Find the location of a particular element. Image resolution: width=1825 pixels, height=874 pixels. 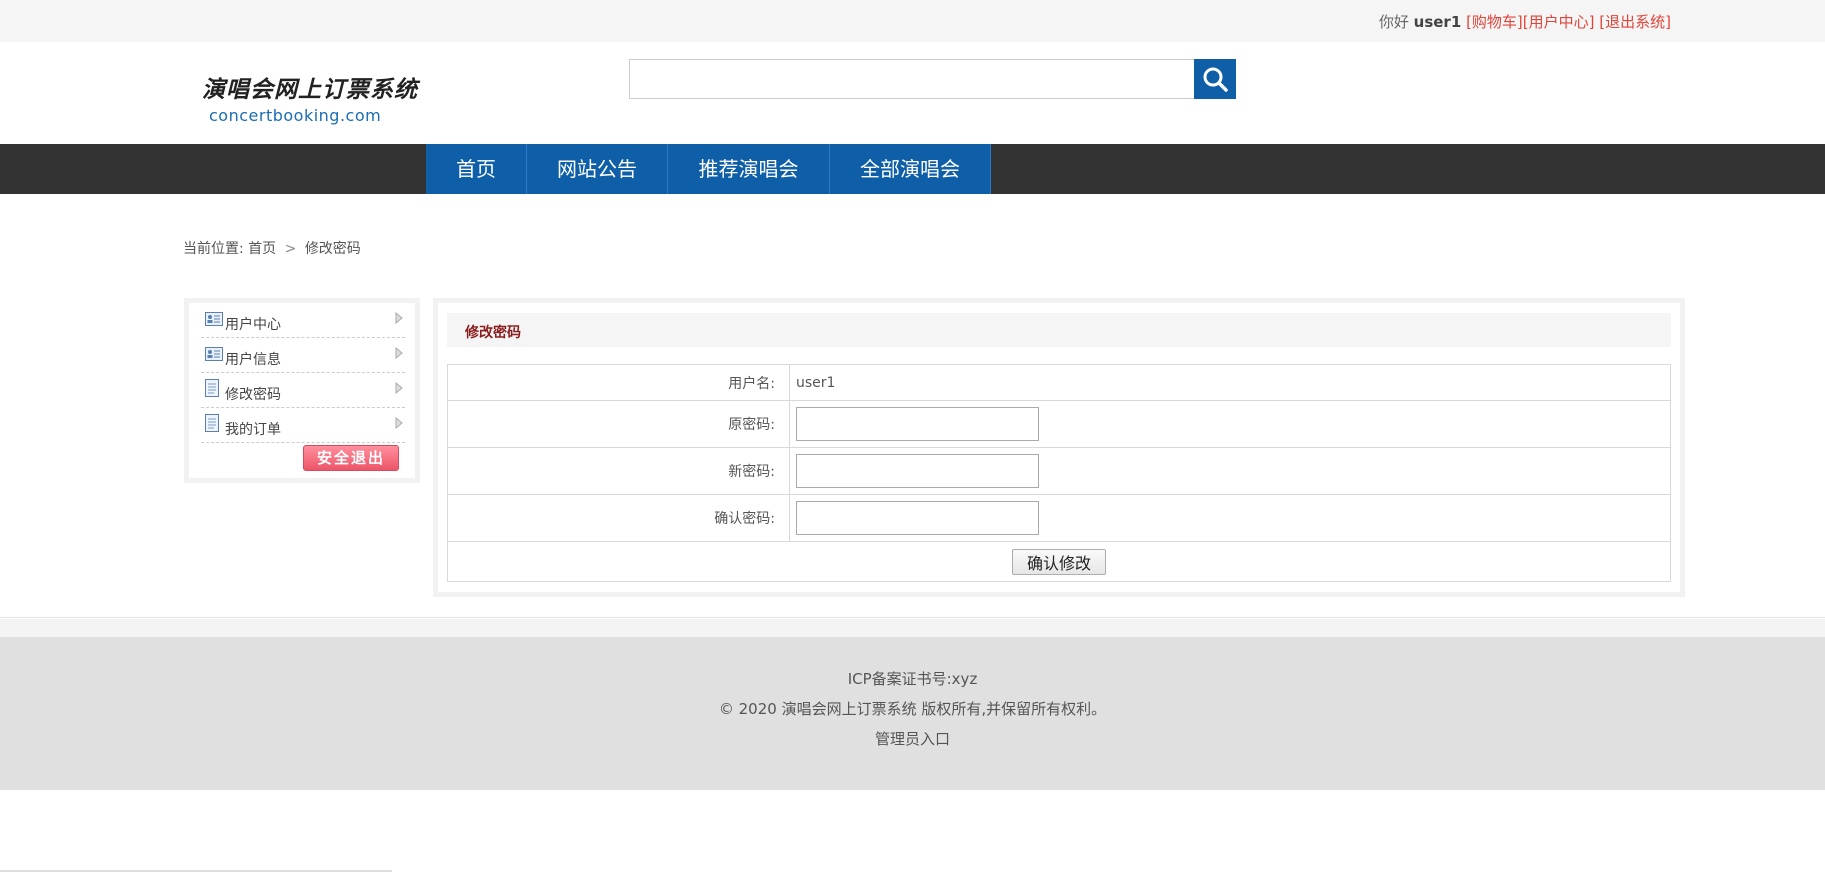

old-password-label: 原密码: is located at coordinates (618, 424).